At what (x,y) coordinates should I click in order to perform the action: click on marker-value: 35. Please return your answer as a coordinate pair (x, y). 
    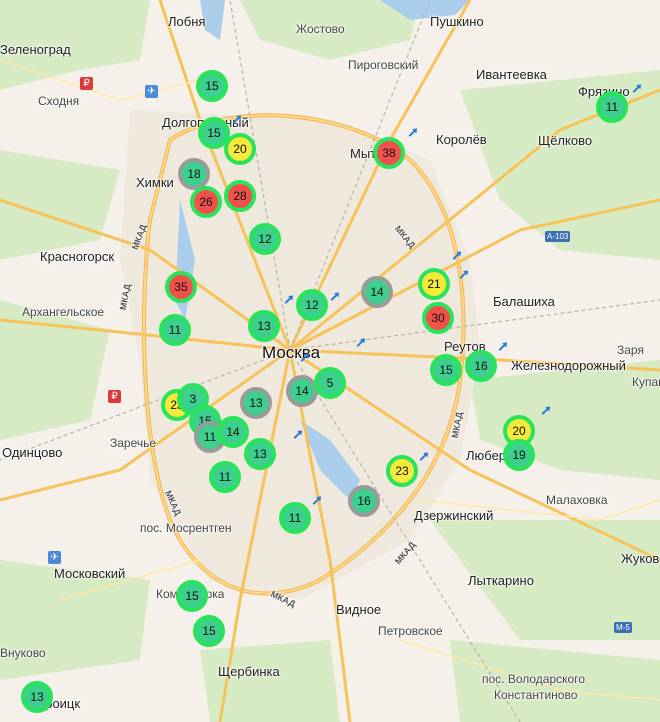
    Looking at the image, I should click on (181, 287).